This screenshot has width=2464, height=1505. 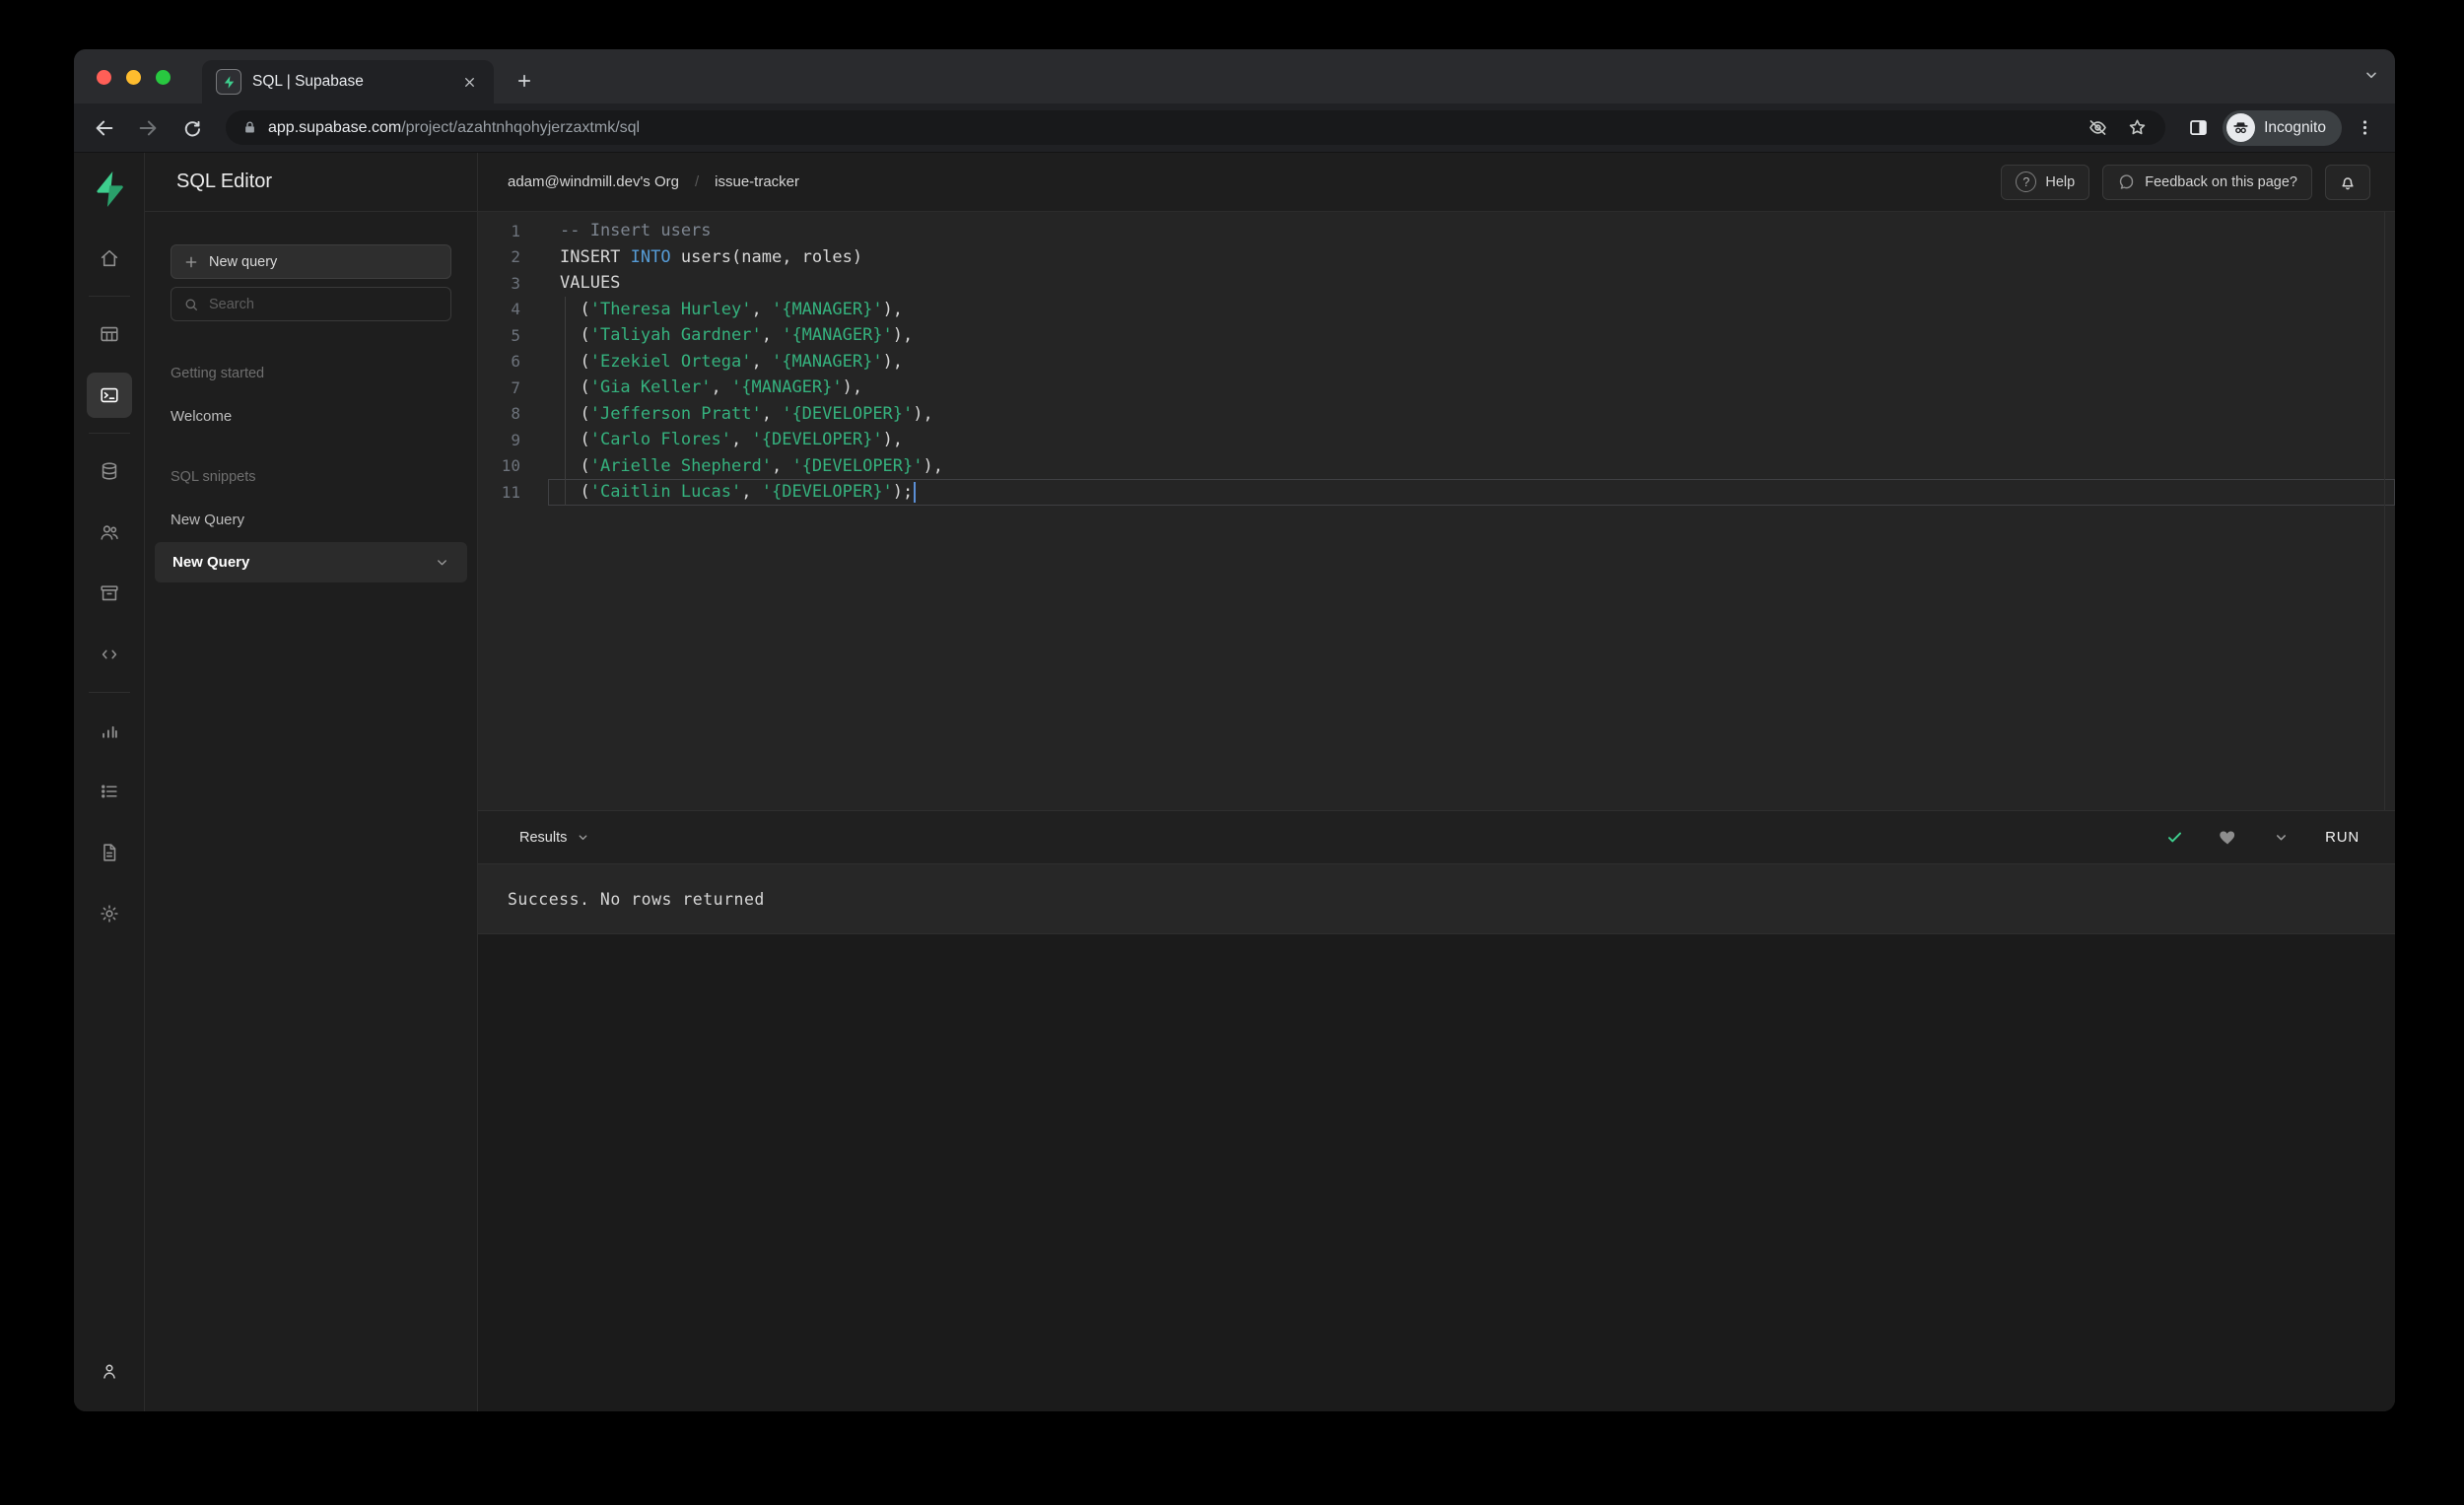 What do you see at coordinates (1436, 414) in the screenshot?
I see `code-line-8: 8 ('Jefferson Pratt', '{DEVELOPER}'),` at bounding box center [1436, 414].